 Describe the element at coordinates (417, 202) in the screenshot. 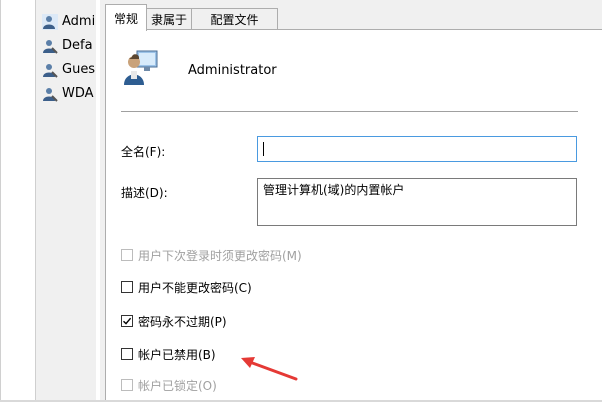

I see `description-field: 管理计算机(域)的内置帐户` at that location.